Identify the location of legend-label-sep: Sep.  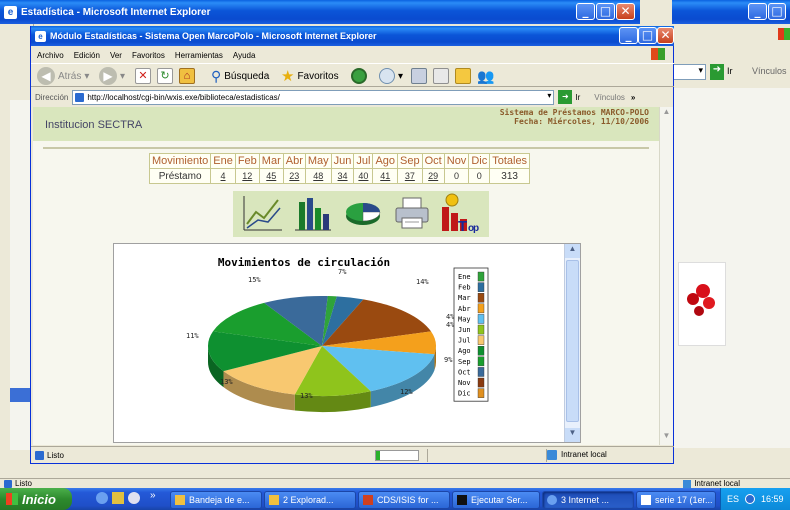
(464, 362).